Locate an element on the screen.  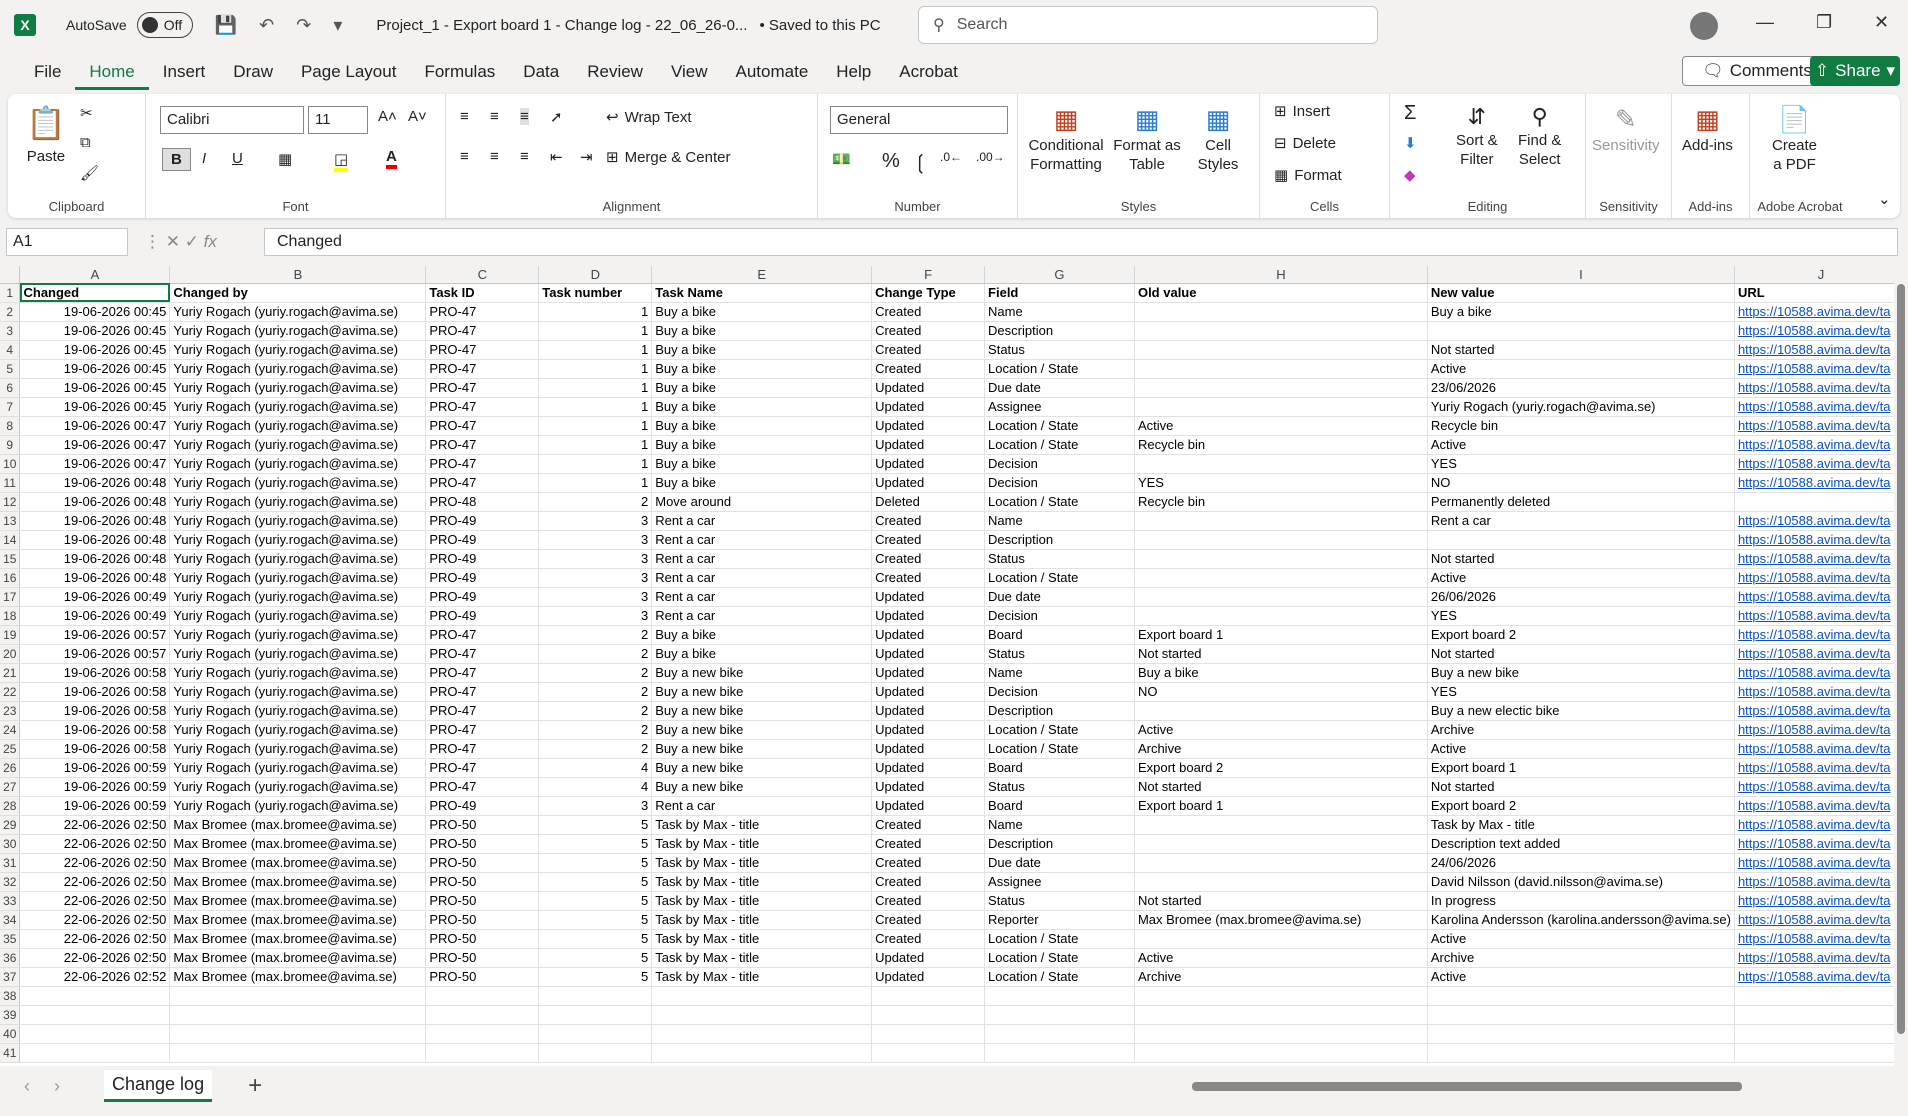
cell: 19-06-2026 00:45 is located at coordinates (95, 369).